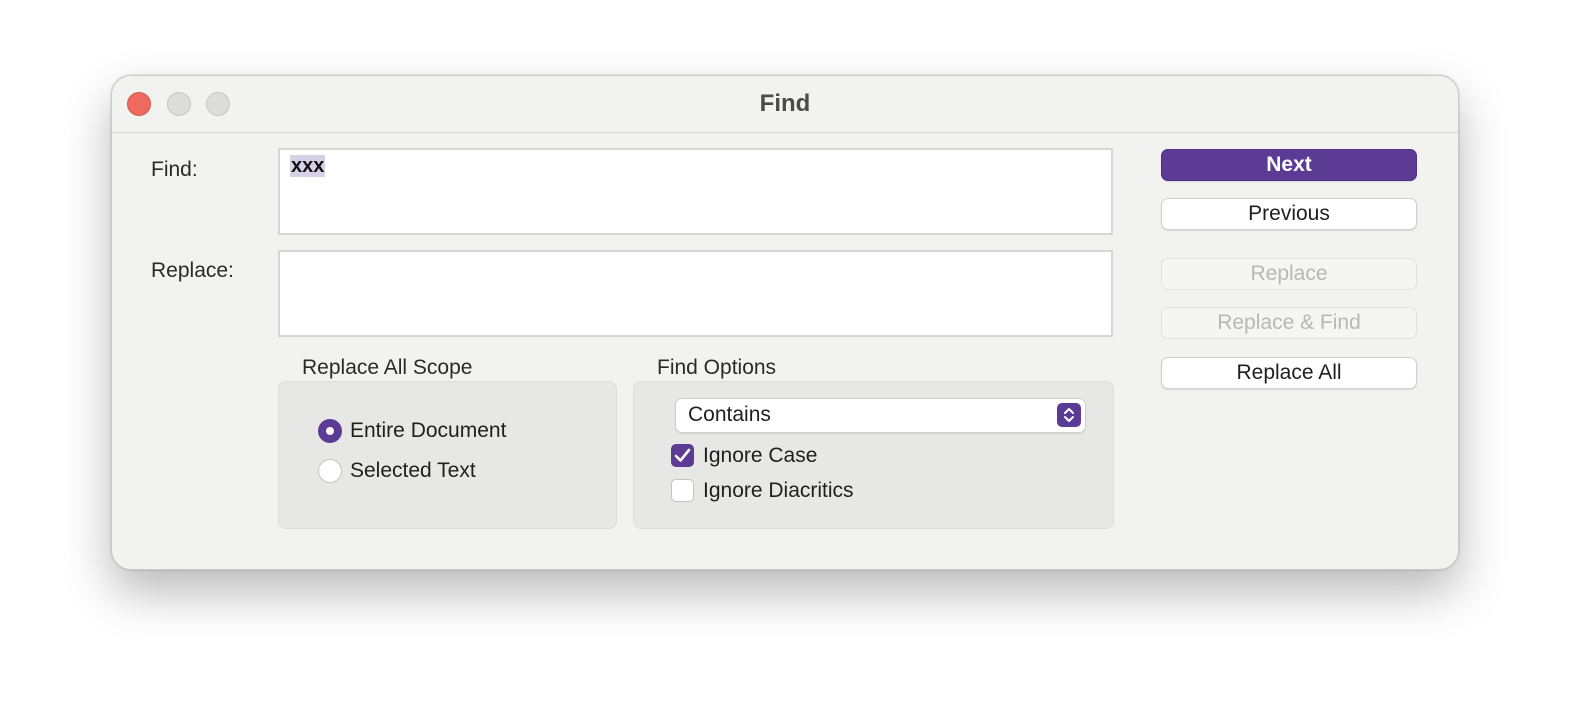 The image size is (1584, 722). What do you see at coordinates (1069, 415) in the screenshot?
I see `updown-chevron-icon` at bounding box center [1069, 415].